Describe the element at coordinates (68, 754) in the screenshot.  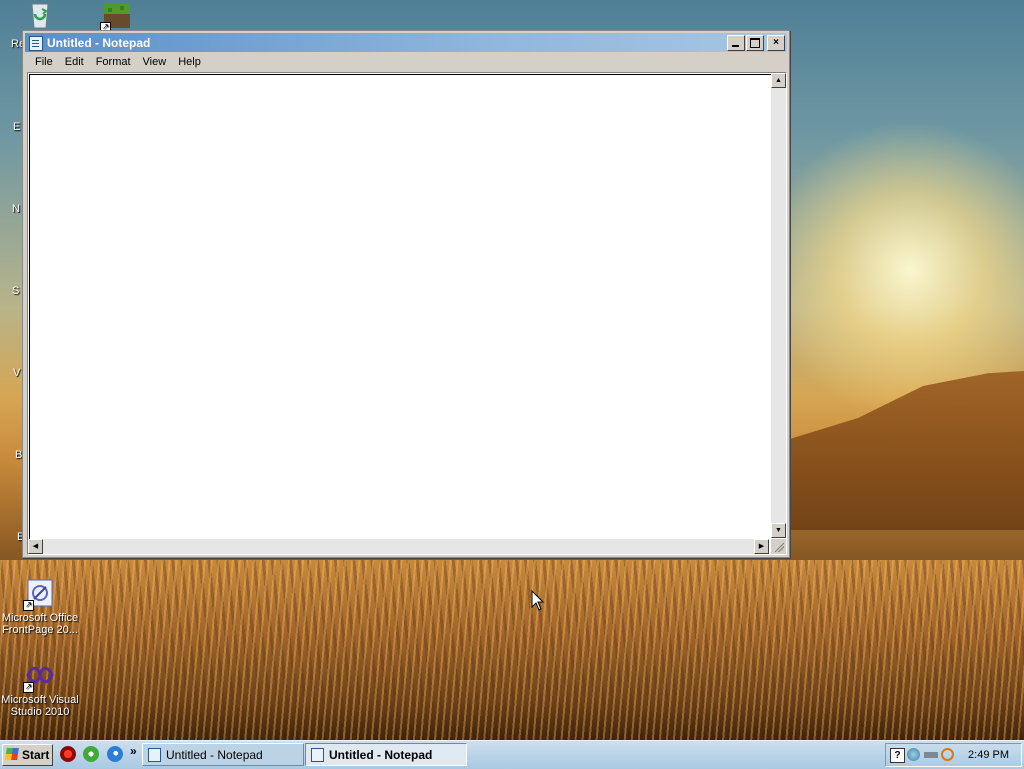
I see `media-player-icon` at that location.